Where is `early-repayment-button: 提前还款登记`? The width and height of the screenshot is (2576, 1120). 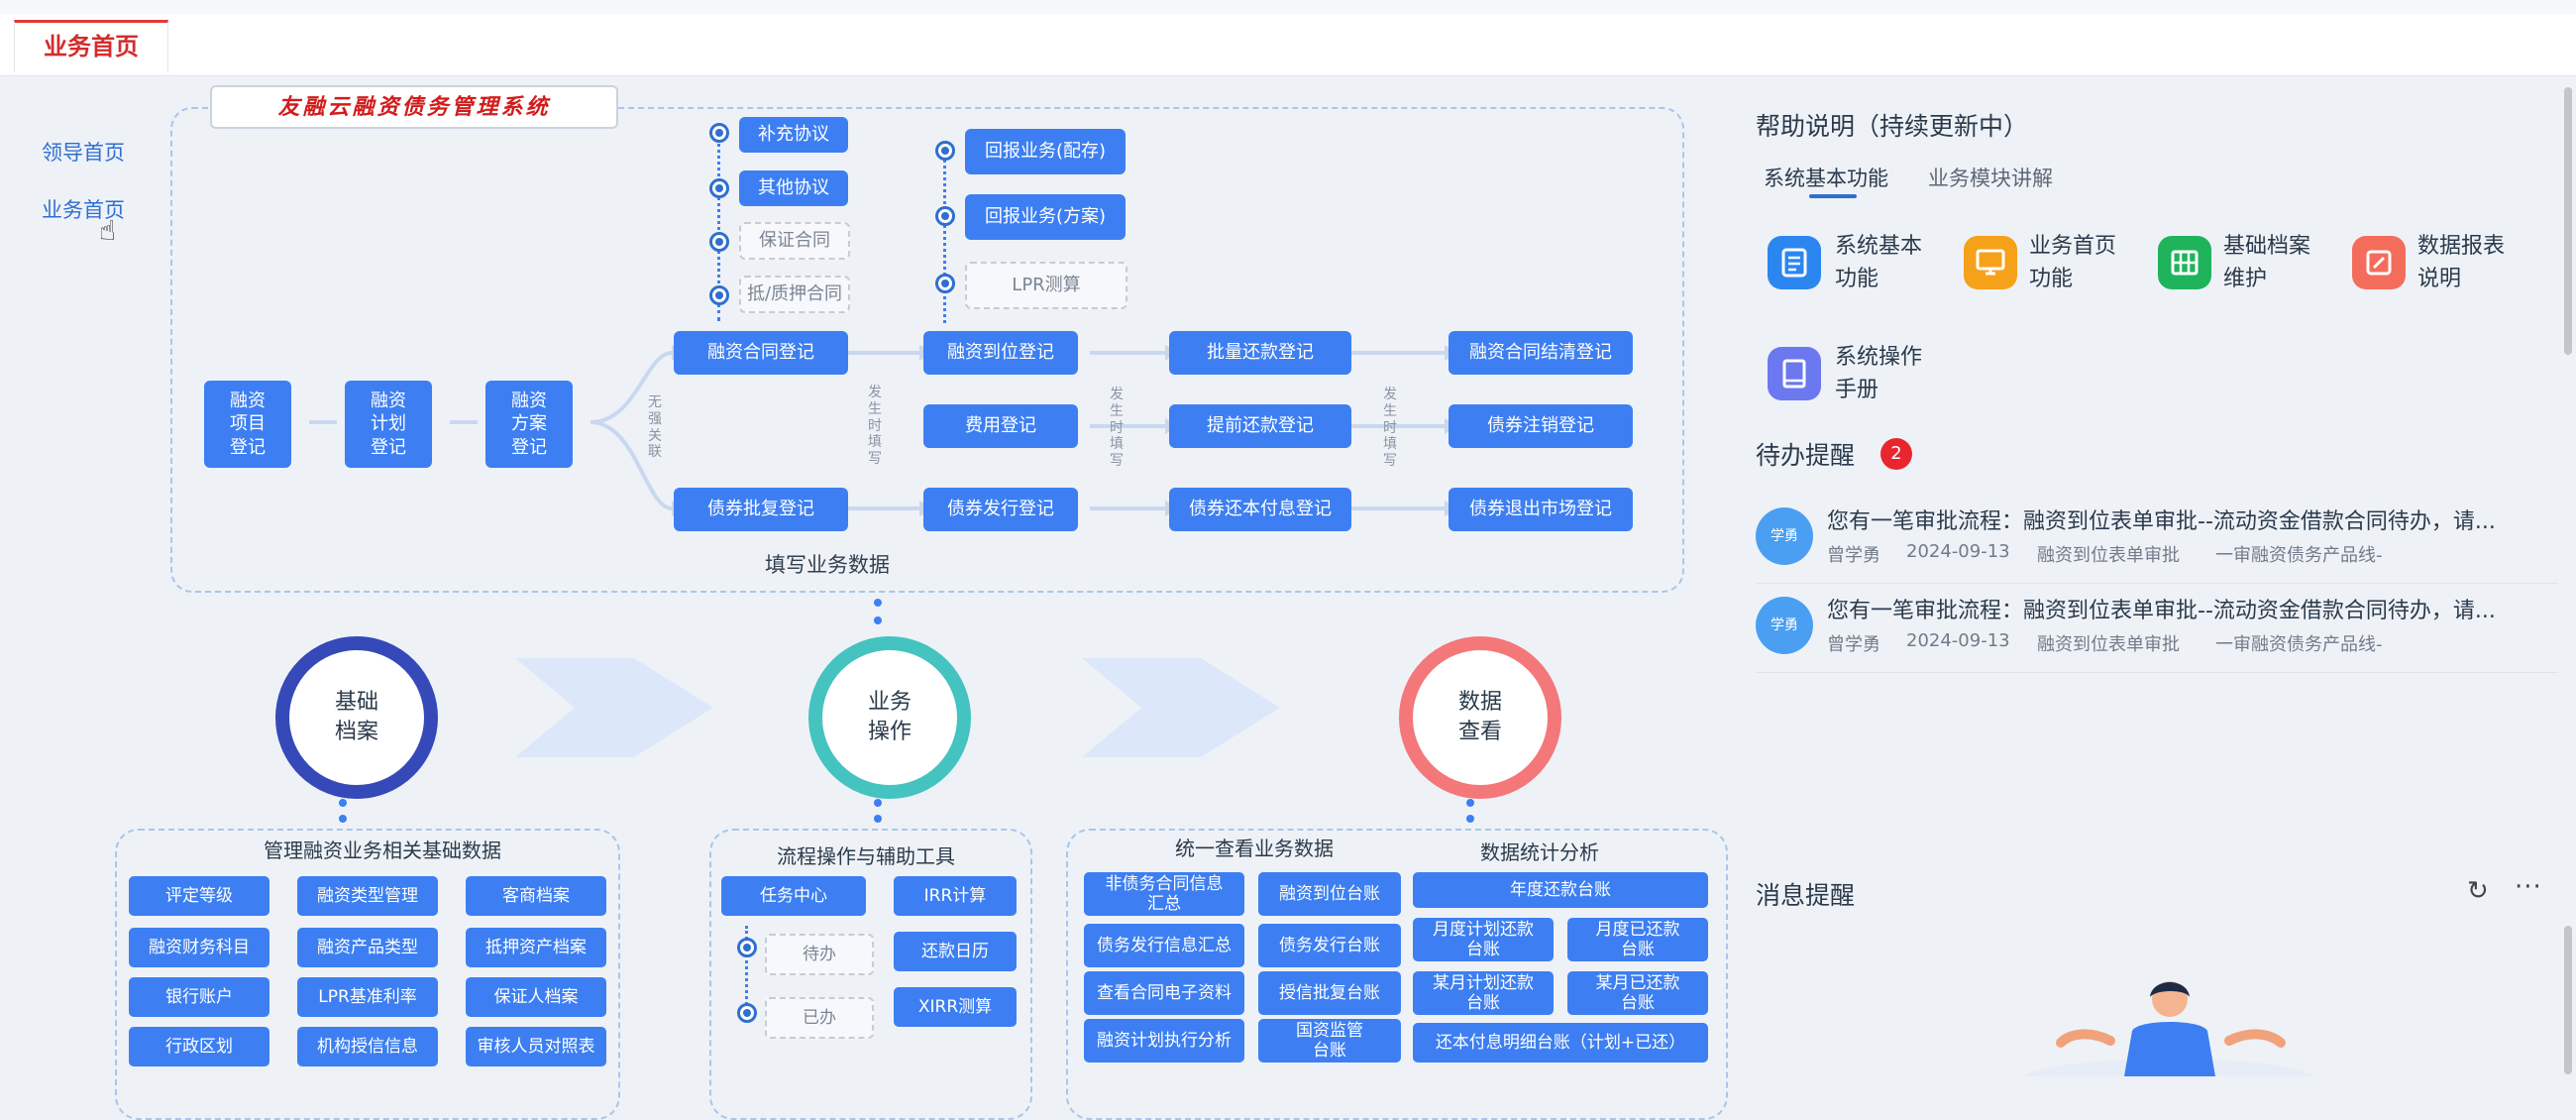
early-repayment-button: 提前还款登记 is located at coordinates (1260, 426).